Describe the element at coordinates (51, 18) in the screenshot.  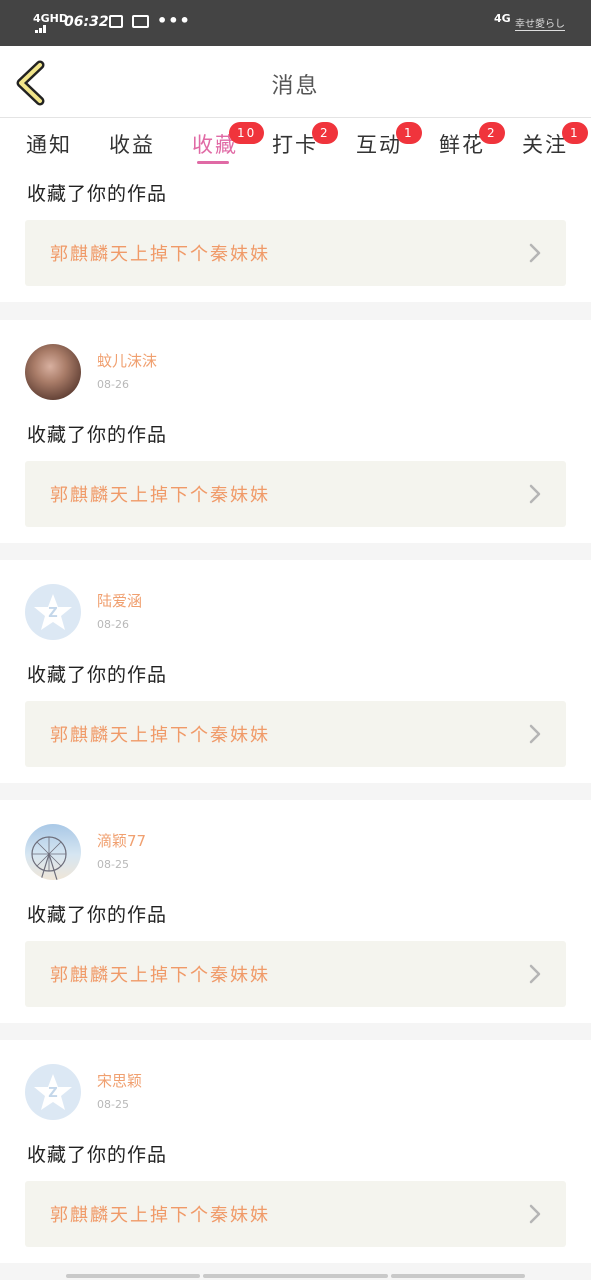
I see `network-type: 4GHD` at that location.